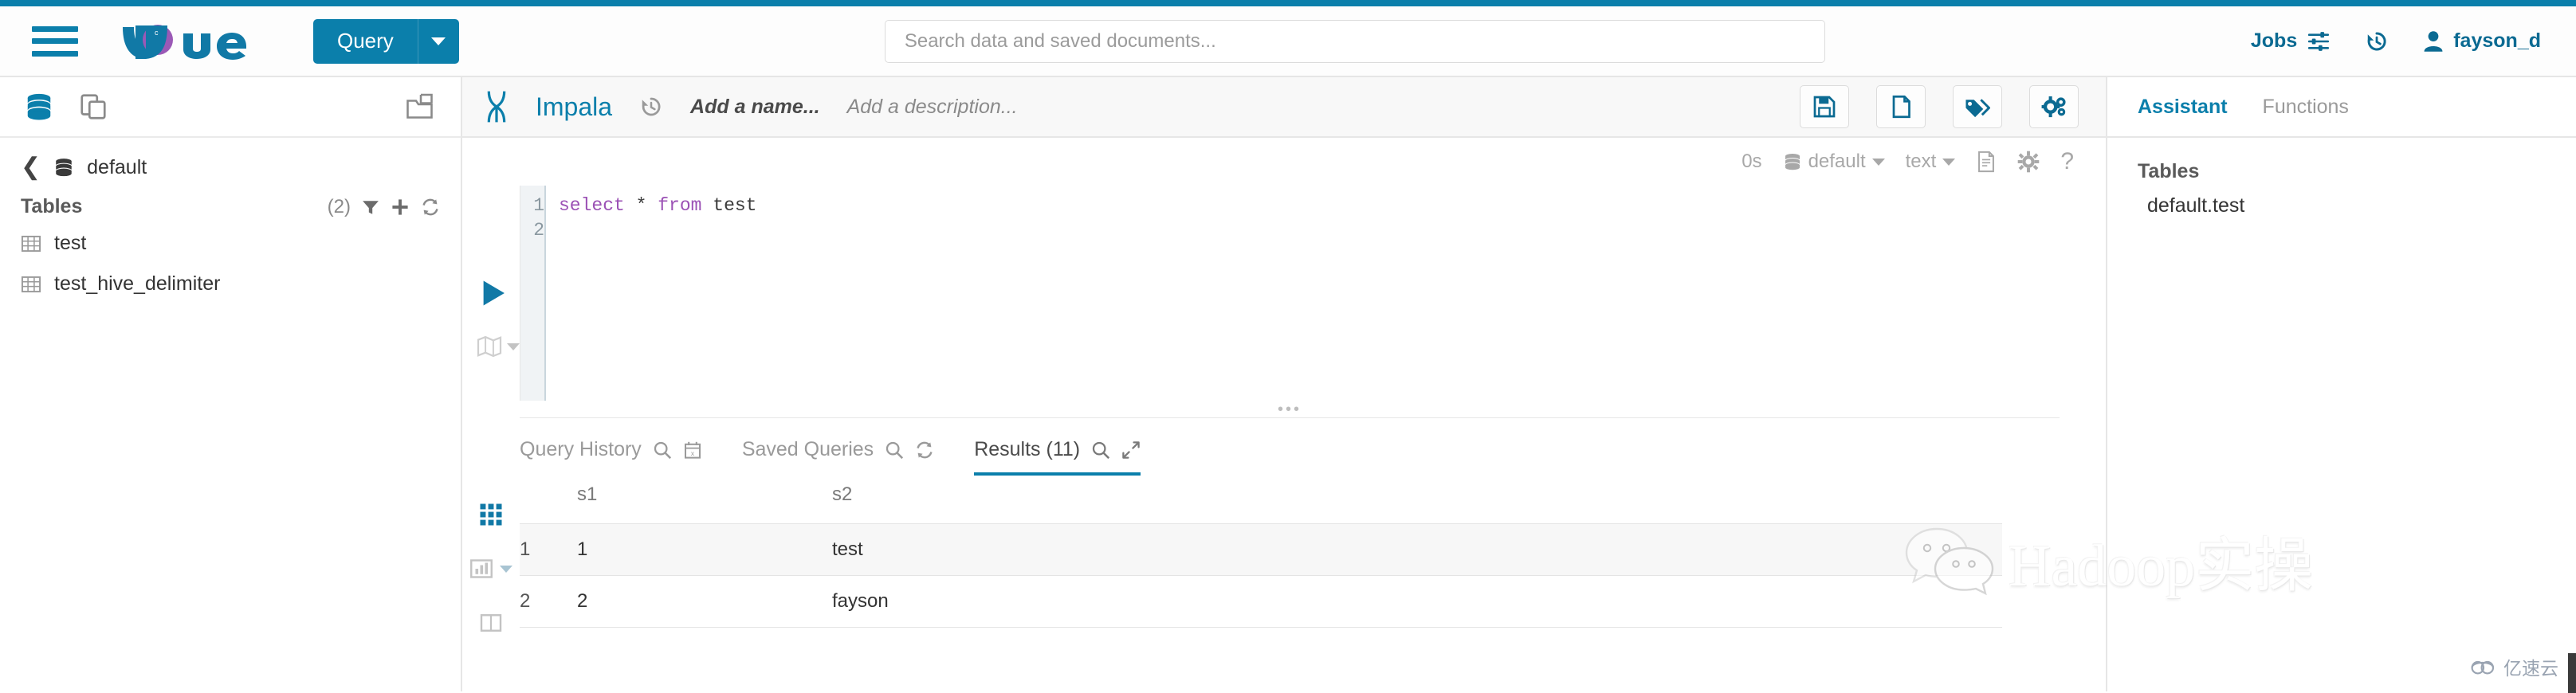  What do you see at coordinates (2274, 40) in the screenshot?
I see `jobs-label: Jobs` at bounding box center [2274, 40].